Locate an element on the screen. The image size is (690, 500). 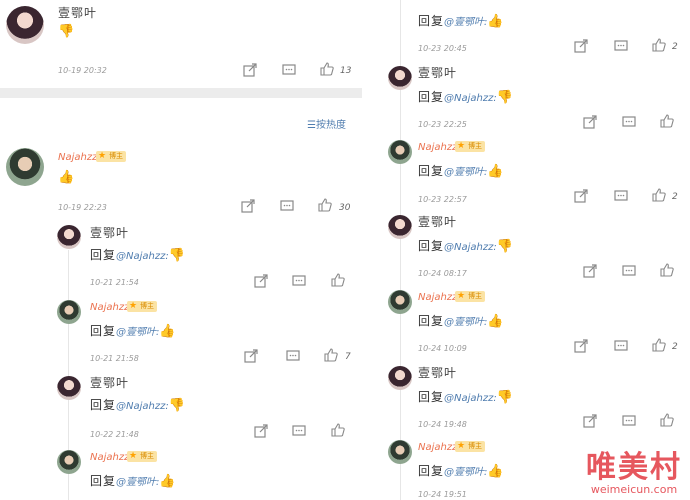
thumbs-down-emoji: 👎 is located at coordinates (505, 246).